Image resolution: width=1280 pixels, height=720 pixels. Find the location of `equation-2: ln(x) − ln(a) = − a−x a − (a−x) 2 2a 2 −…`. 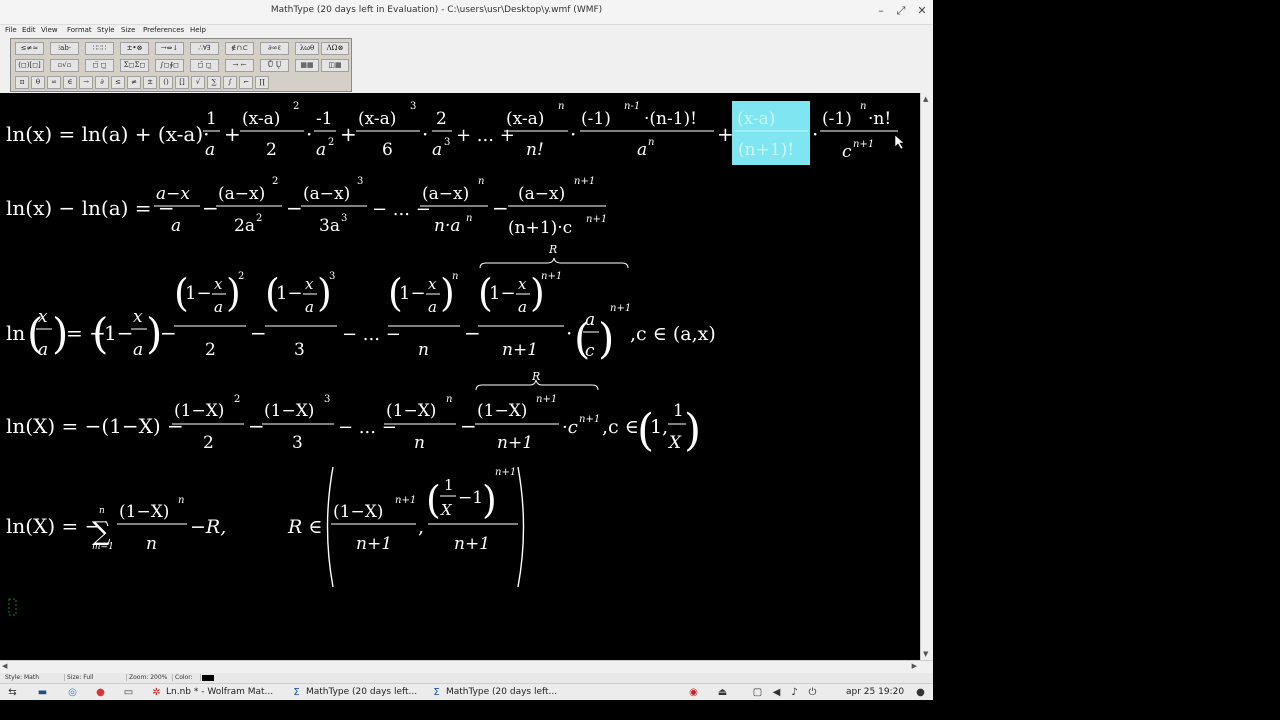

equation-2: ln(x) − ln(a) = − a−x a − (a−x) 2 2a 2 −… is located at coordinates (306, 207).